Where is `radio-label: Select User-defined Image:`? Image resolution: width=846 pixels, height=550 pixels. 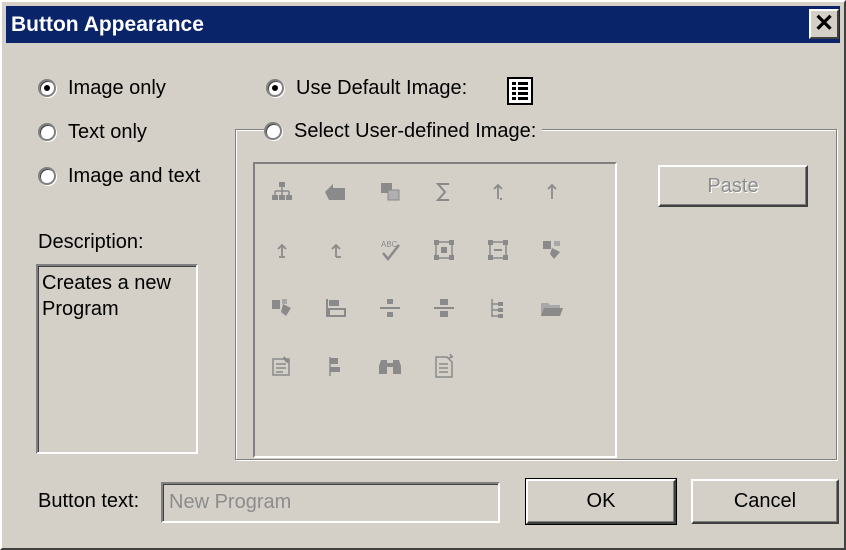
radio-label: Select User-defined Image: is located at coordinates (415, 130).